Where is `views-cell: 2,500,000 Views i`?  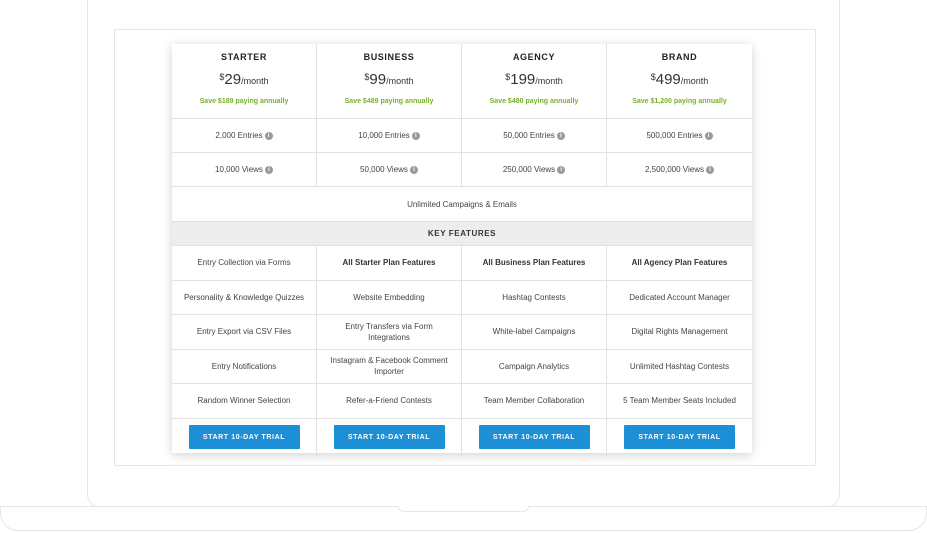 views-cell: 2,500,000 Views i is located at coordinates (679, 169).